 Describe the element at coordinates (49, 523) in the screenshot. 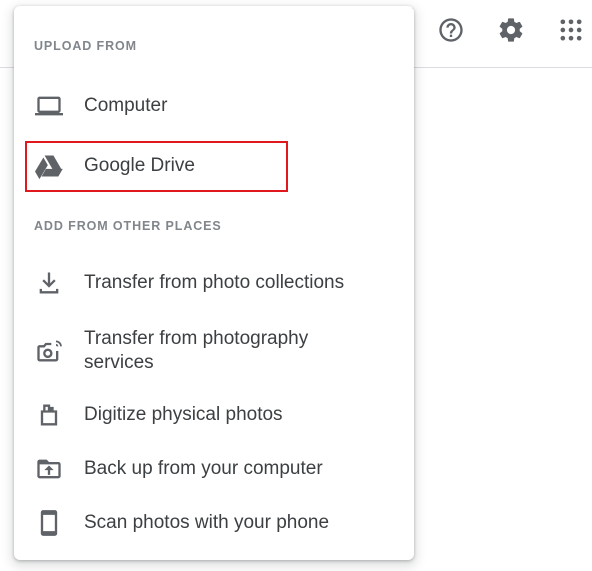

I see `smartphone-icon` at that location.